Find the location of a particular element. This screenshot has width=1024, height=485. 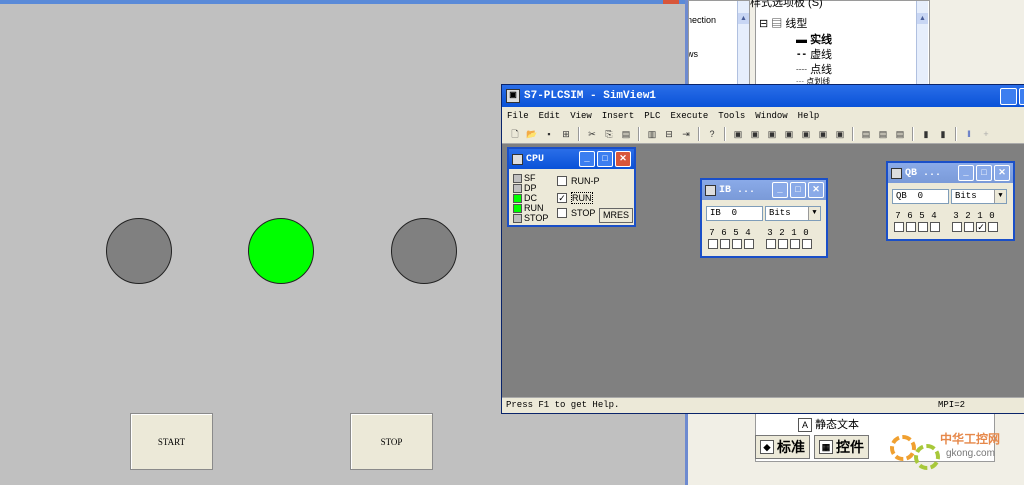

pause-icon: ‖ is located at coordinates (969, 134).